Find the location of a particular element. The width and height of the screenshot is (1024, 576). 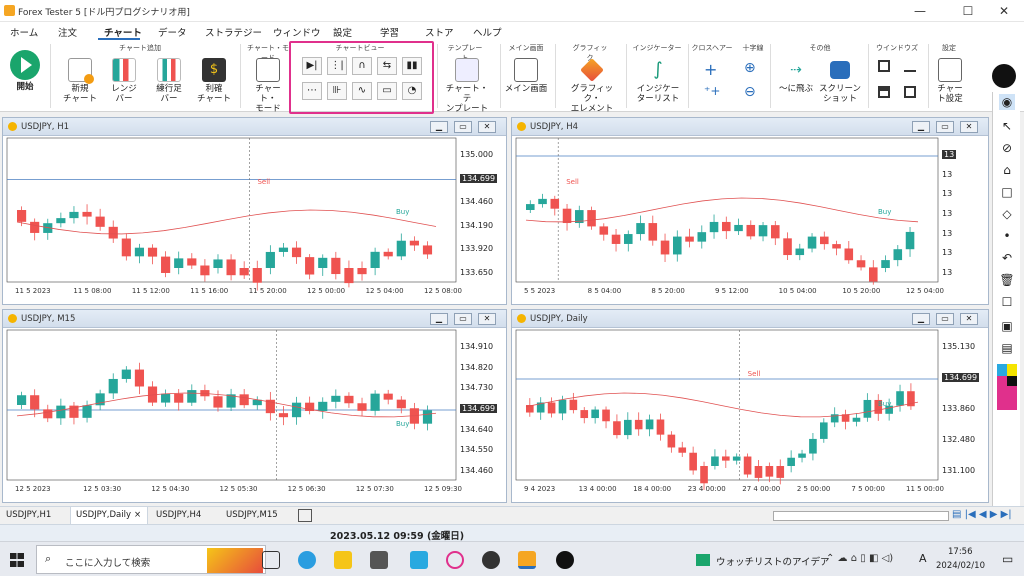

maximize-button: ☐ is located at coordinates (968, 11).